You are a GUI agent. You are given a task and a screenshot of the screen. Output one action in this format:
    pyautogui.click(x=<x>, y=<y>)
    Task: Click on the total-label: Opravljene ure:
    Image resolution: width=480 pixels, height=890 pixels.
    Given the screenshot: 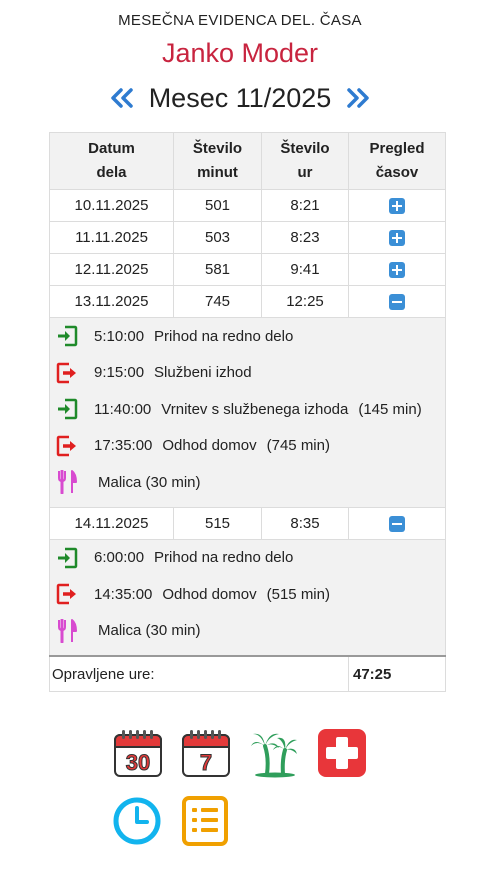 What is the action you would take?
    pyautogui.click(x=199, y=673)
    